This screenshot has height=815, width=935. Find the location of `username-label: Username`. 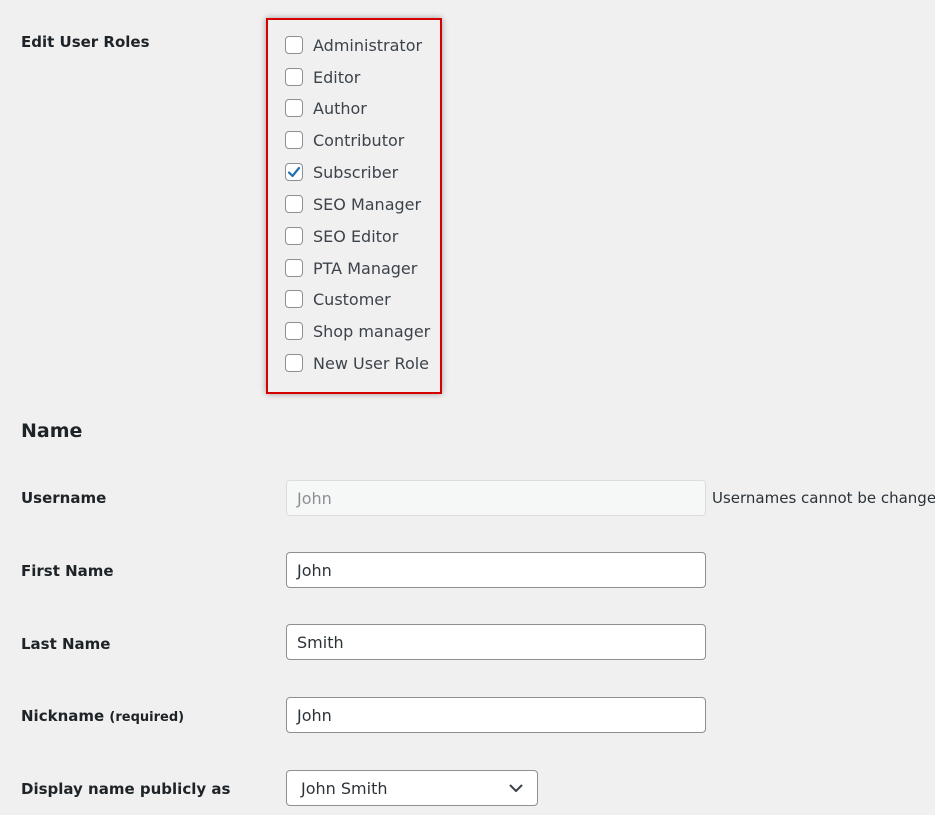

username-label: Username is located at coordinates (64, 498).